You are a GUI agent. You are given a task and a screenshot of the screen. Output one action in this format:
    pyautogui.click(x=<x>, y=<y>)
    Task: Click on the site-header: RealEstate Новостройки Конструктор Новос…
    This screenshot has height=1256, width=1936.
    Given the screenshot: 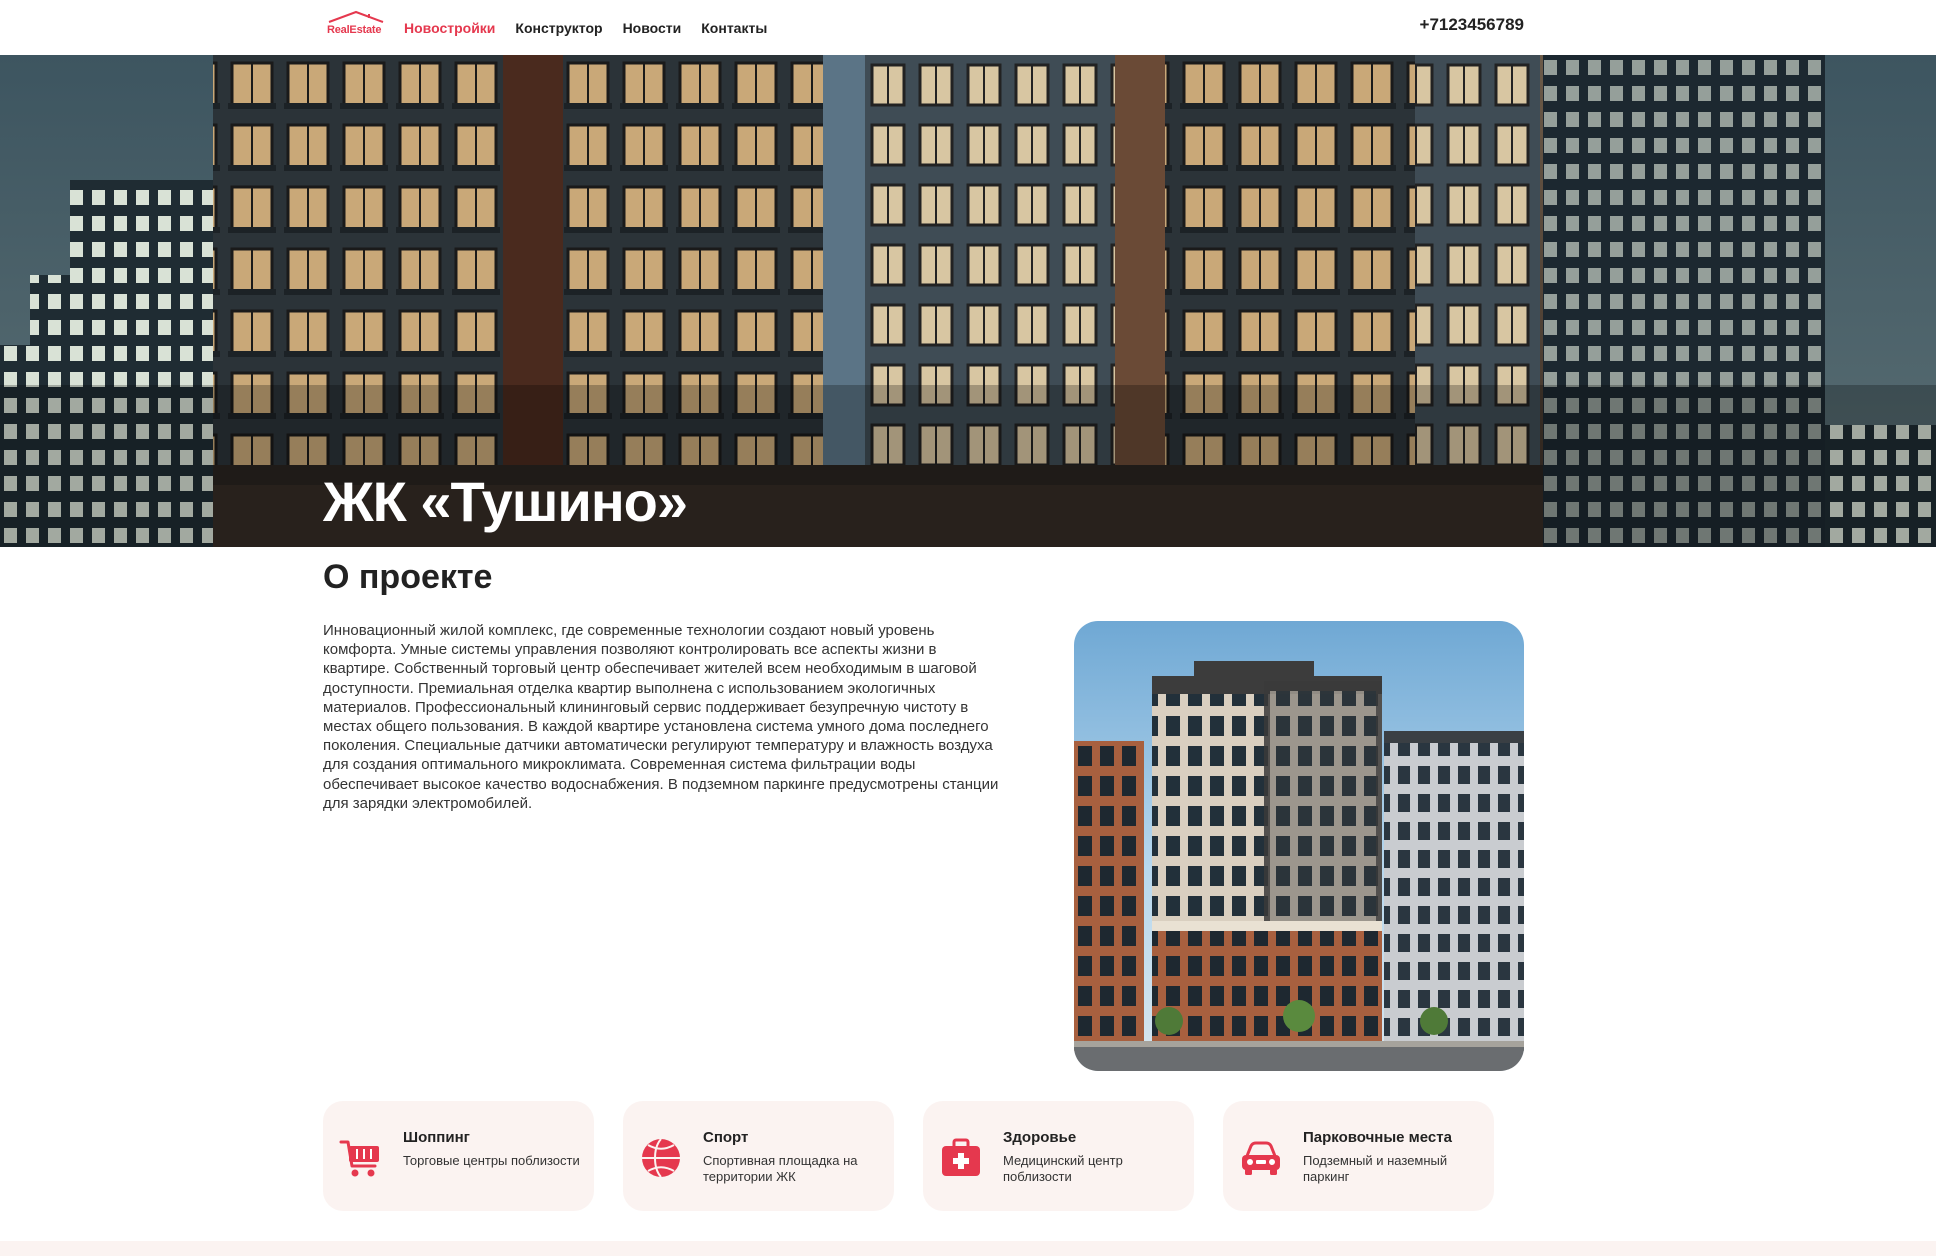 What is the action you would take?
    pyautogui.click(x=968, y=27)
    